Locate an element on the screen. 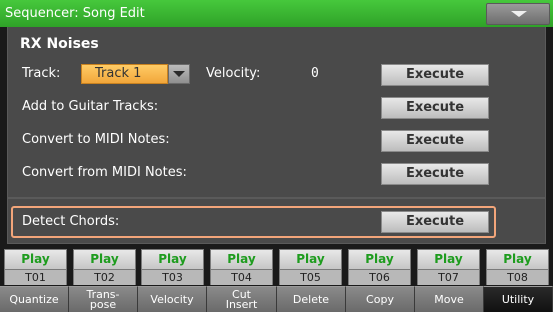  track-label-t04: T04 is located at coordinates (241, 277).